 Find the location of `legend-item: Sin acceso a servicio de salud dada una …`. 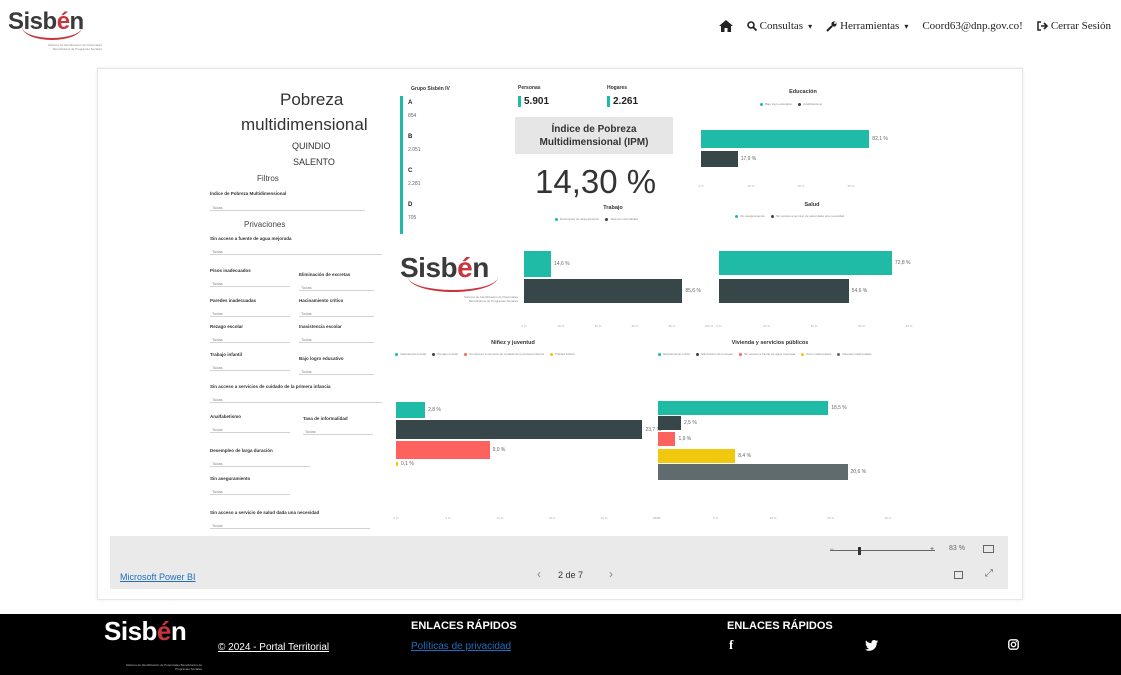

legend-item: Sin acceso a servicio de salud dada una … is located at coordinates (807, 216).